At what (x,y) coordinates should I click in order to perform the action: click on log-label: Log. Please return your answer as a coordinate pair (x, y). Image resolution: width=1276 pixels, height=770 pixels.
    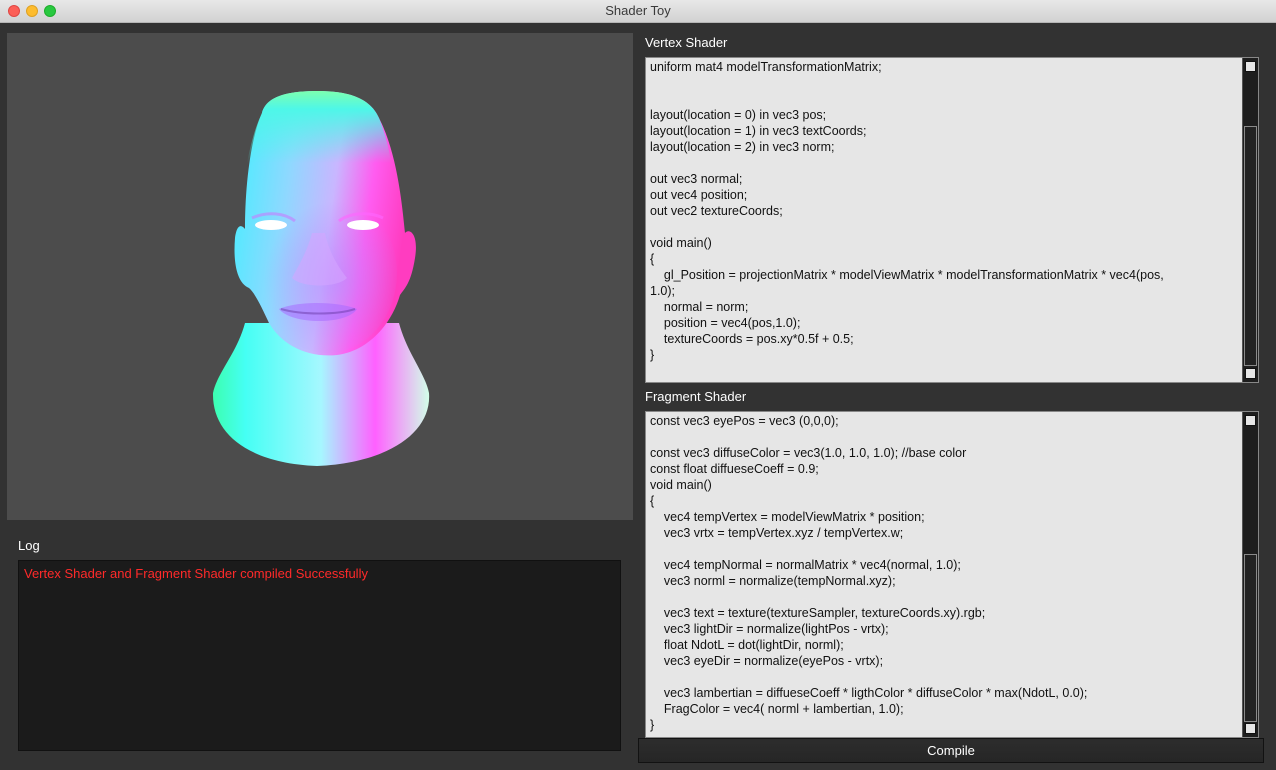
    Looking at the image, I should click on (29, 545).